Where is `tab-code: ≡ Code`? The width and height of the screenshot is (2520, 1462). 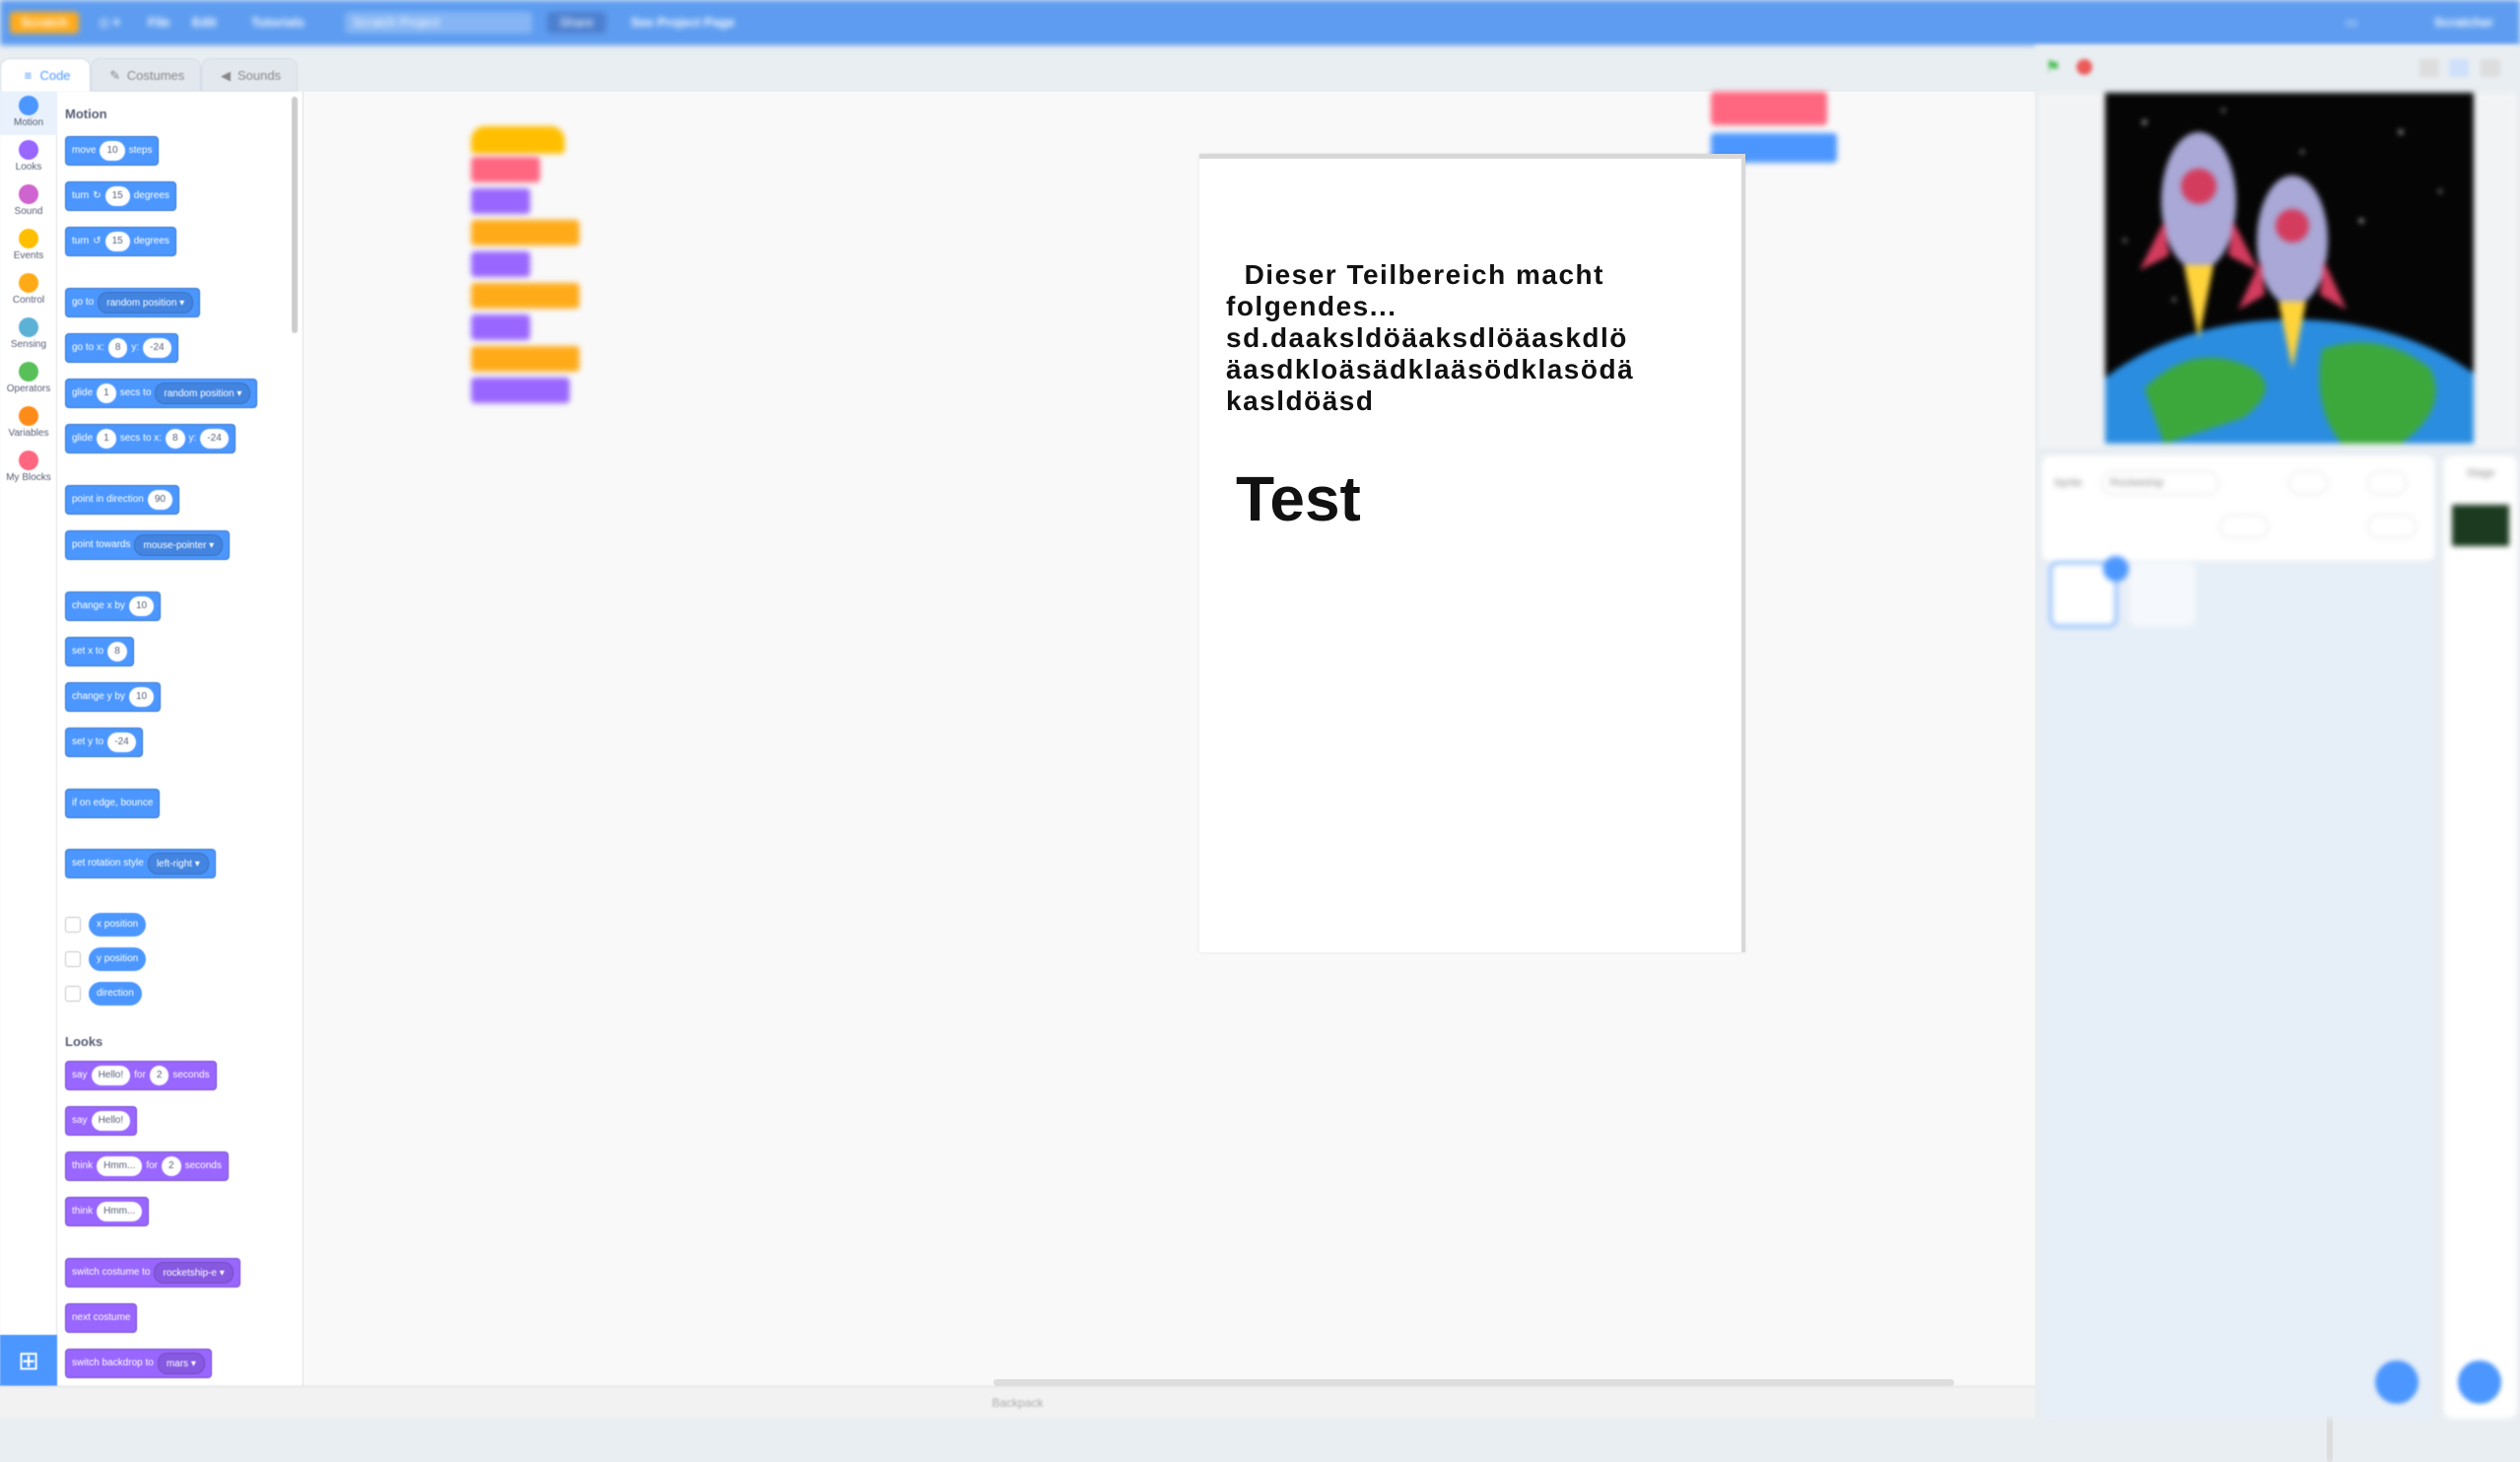 tab-code: ≡ Code is located at coordinates (45, 75).